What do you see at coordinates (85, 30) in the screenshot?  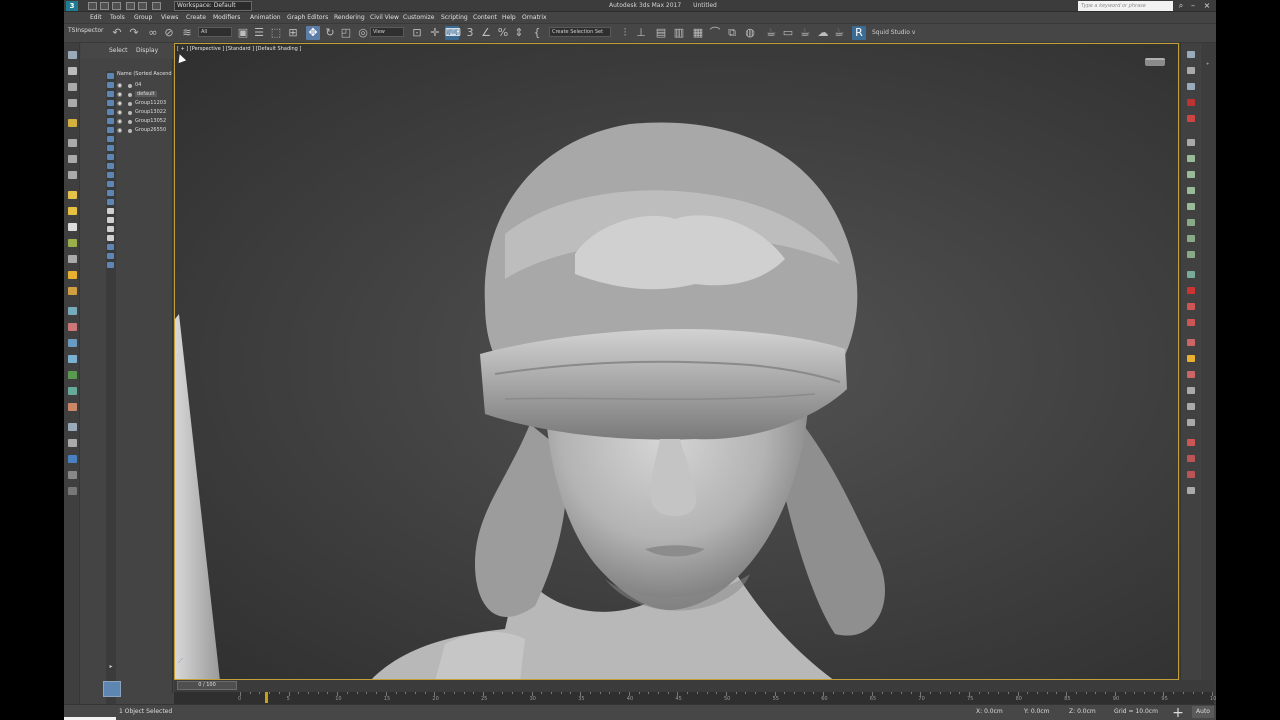 I see `ts-inspector-button: TSInspector` at bounding box center [85, 30].